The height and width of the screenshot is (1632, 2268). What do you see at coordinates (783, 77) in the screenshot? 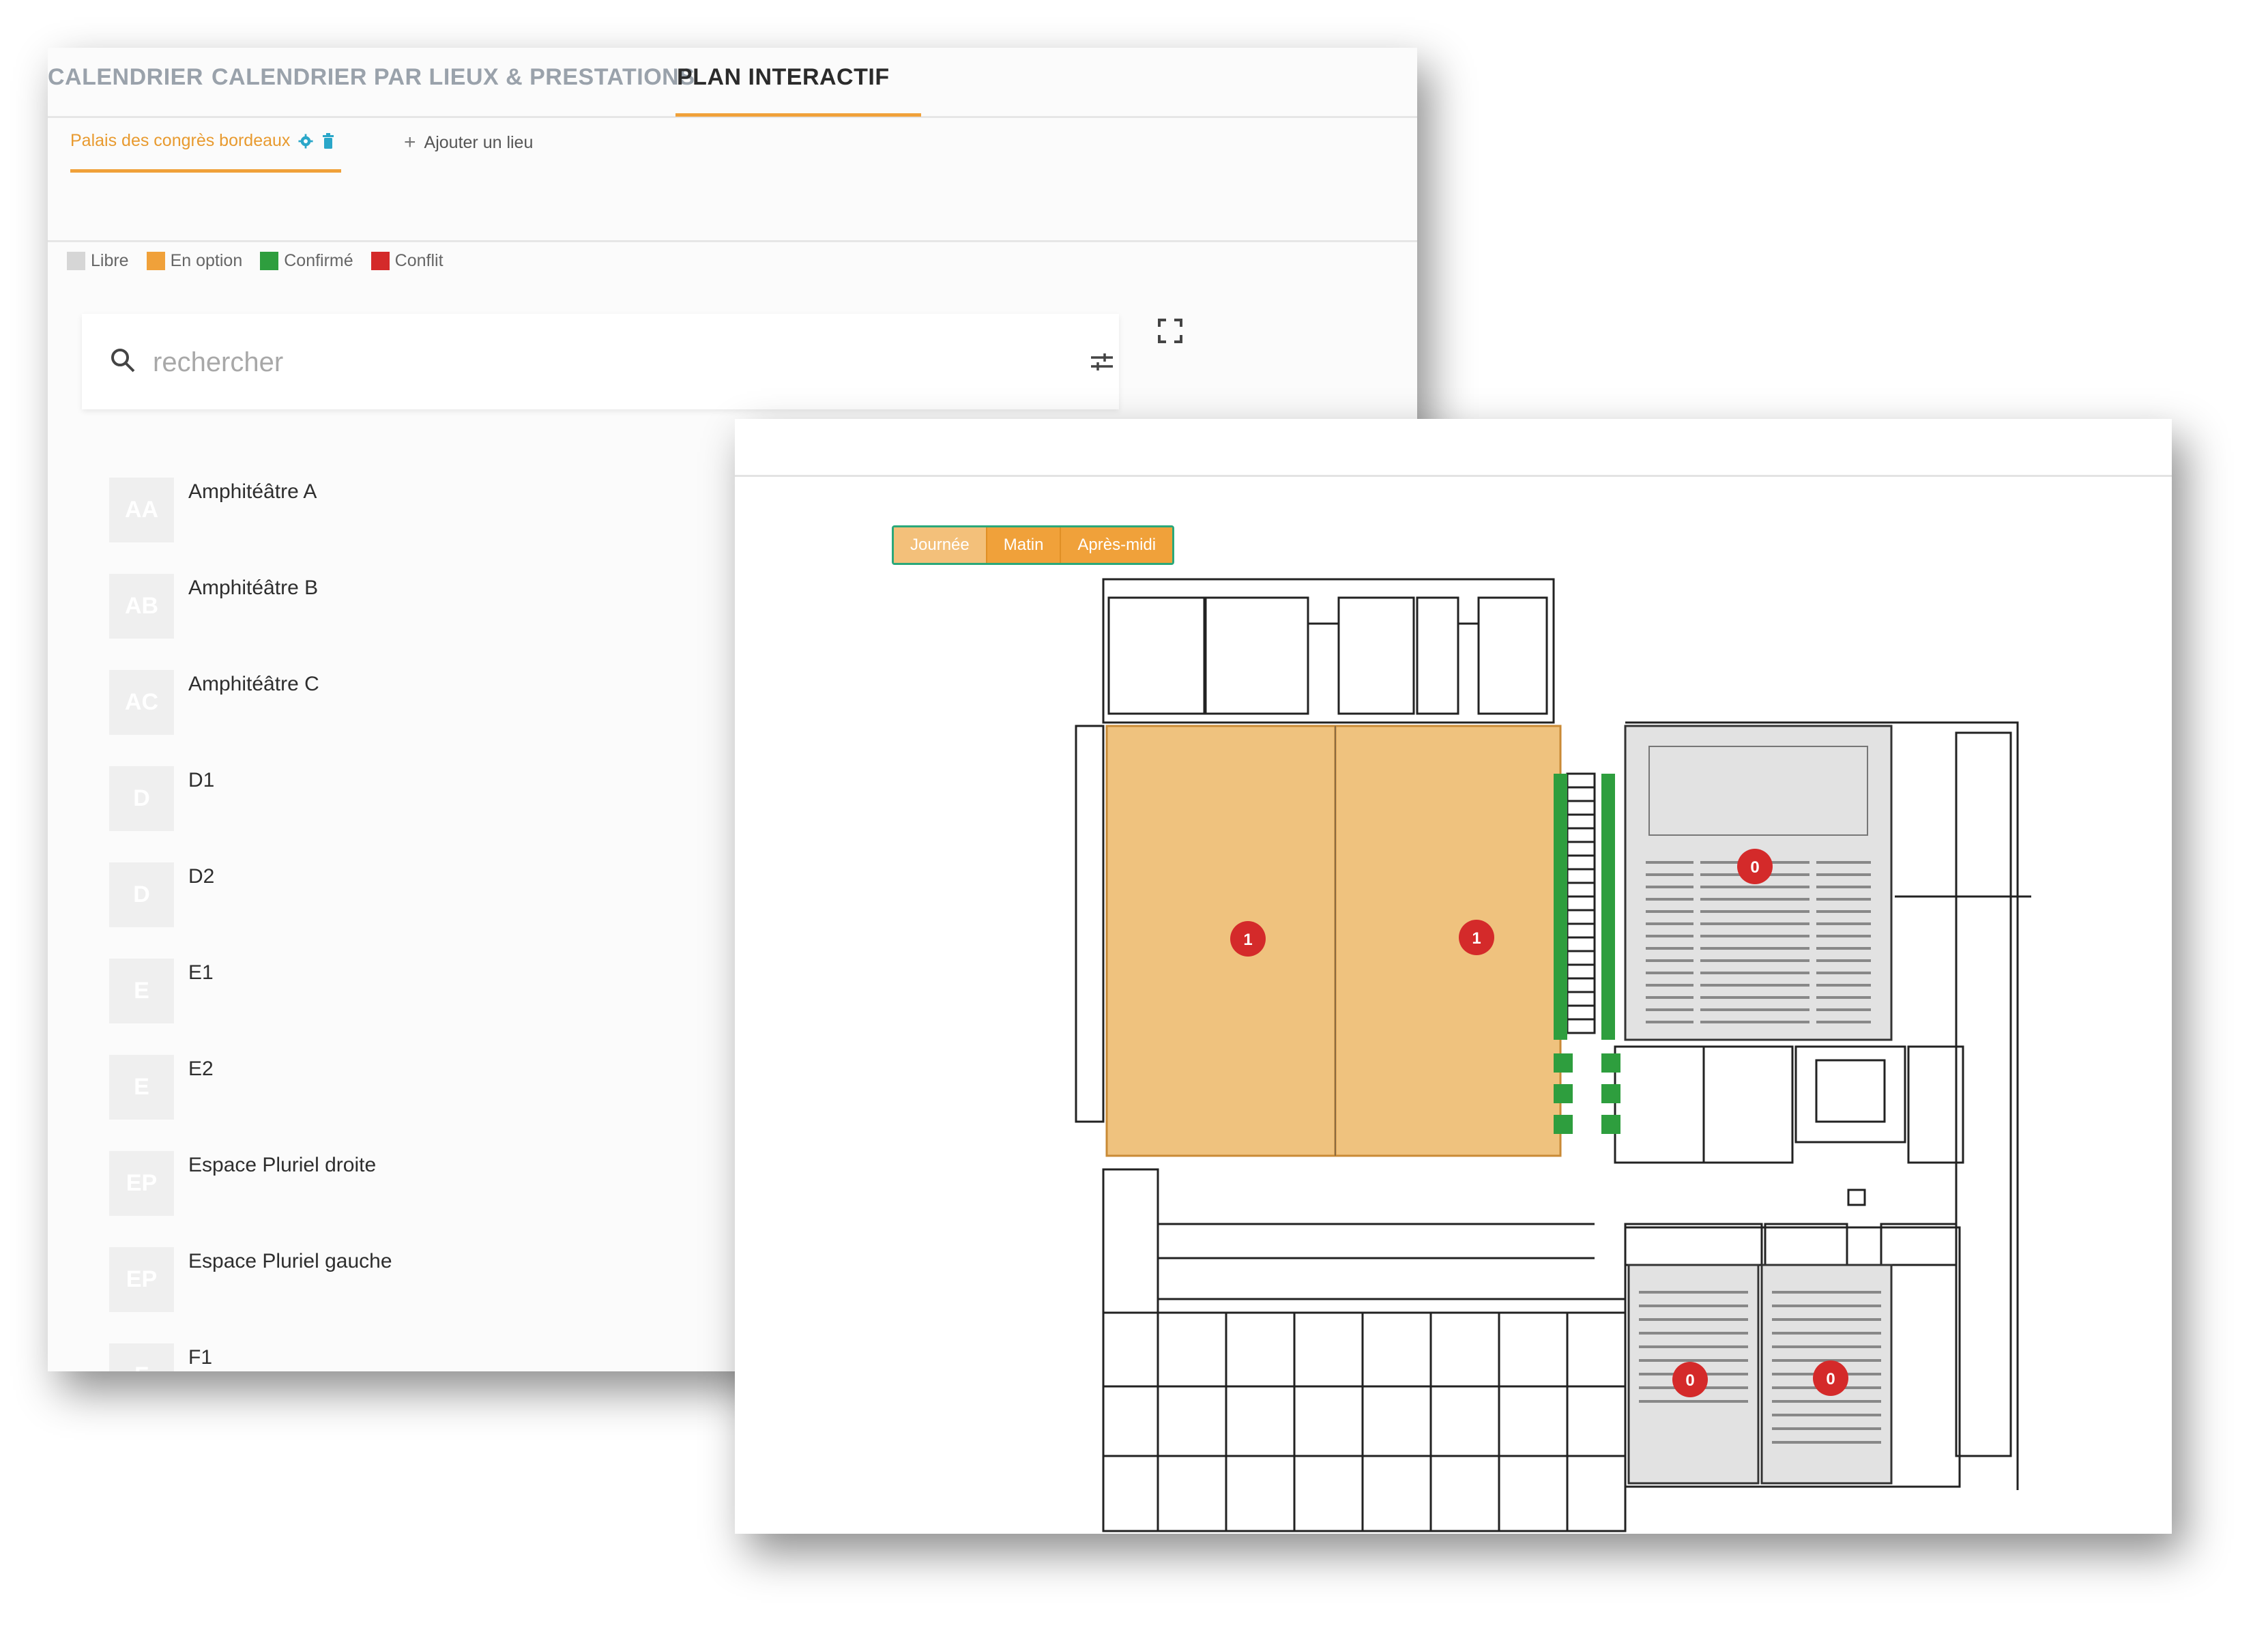
I see `tab-plan-interactif: PLAN INTERACTIF` at bounding box center [783, 77].